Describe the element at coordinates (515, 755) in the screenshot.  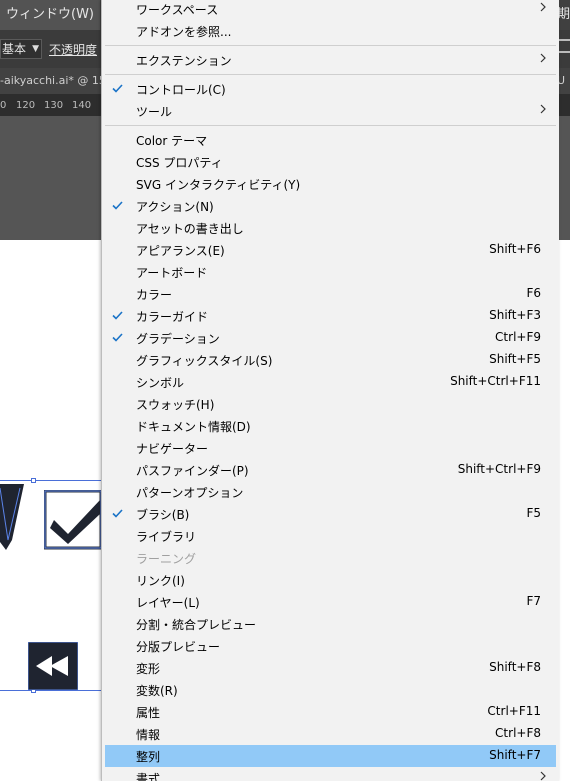
I see `menu-item-shortcut: Shift+F7` at that location.